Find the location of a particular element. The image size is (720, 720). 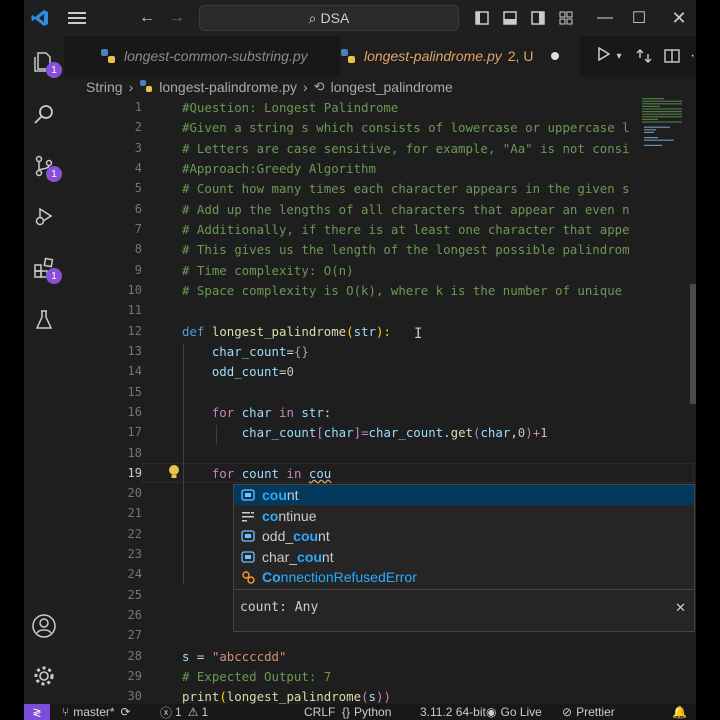

suggest-label: count is located at coordinates (280, 495).